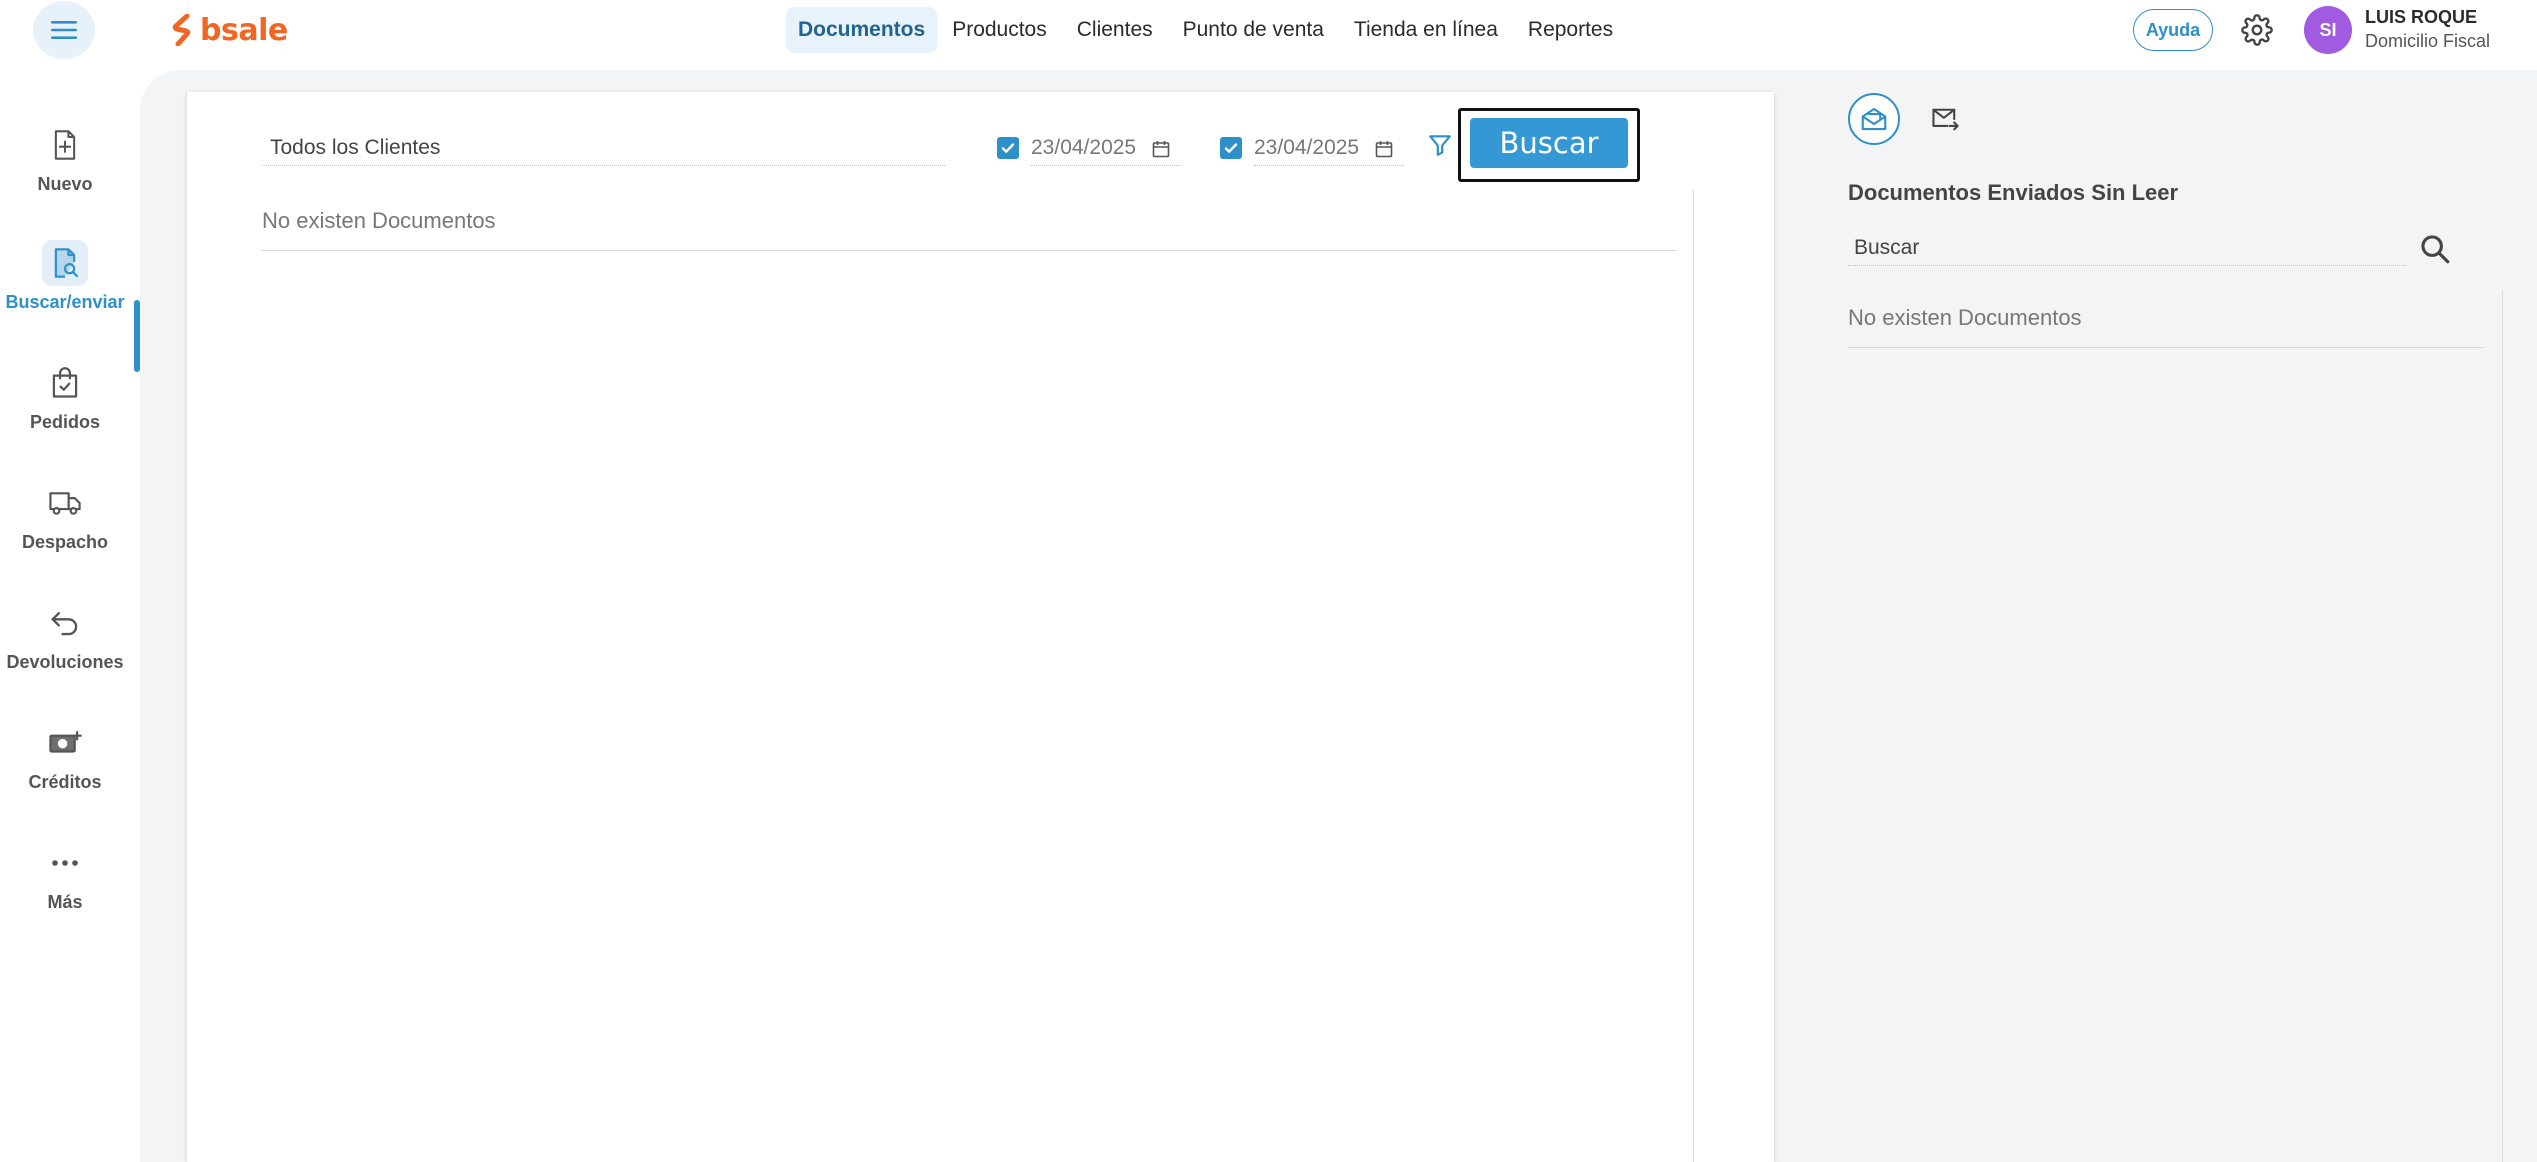 The width and height of the screenshot is (2537, 1162). Describe the element at coordinates (1084, 147) in the screenshot. I see `date-from-value: 23/04/2025` at that location.